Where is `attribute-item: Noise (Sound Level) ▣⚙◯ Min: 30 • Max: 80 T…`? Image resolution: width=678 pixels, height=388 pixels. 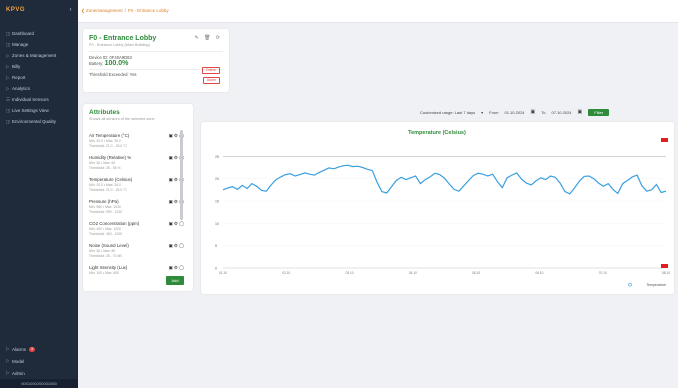
attribute-item: Noise (Sound Level) ▣⚙◯ Min: 30 • Max: 80 T… is located at coordinates (137, 252).